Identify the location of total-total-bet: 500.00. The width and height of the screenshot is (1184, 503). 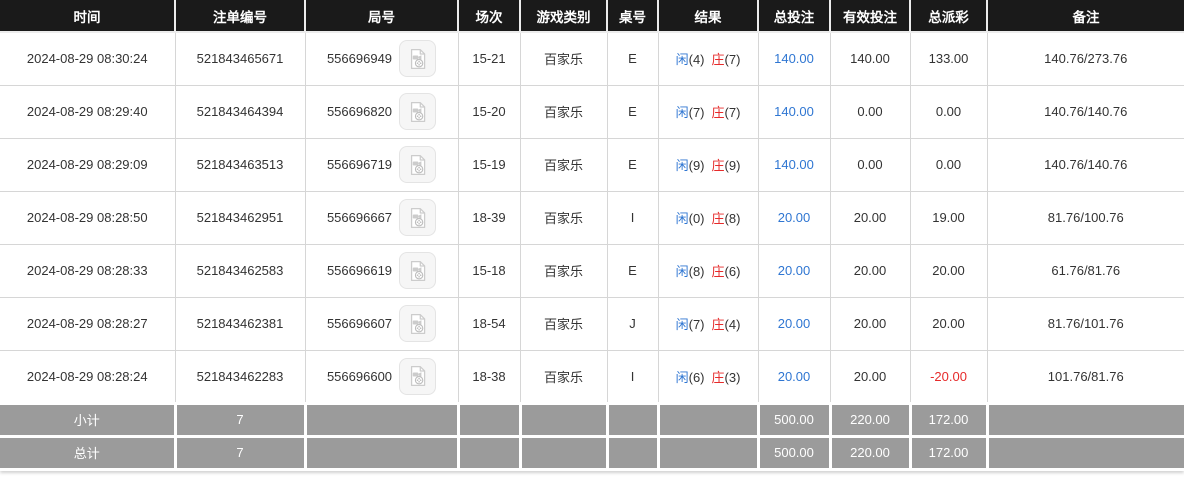
(794, 452).